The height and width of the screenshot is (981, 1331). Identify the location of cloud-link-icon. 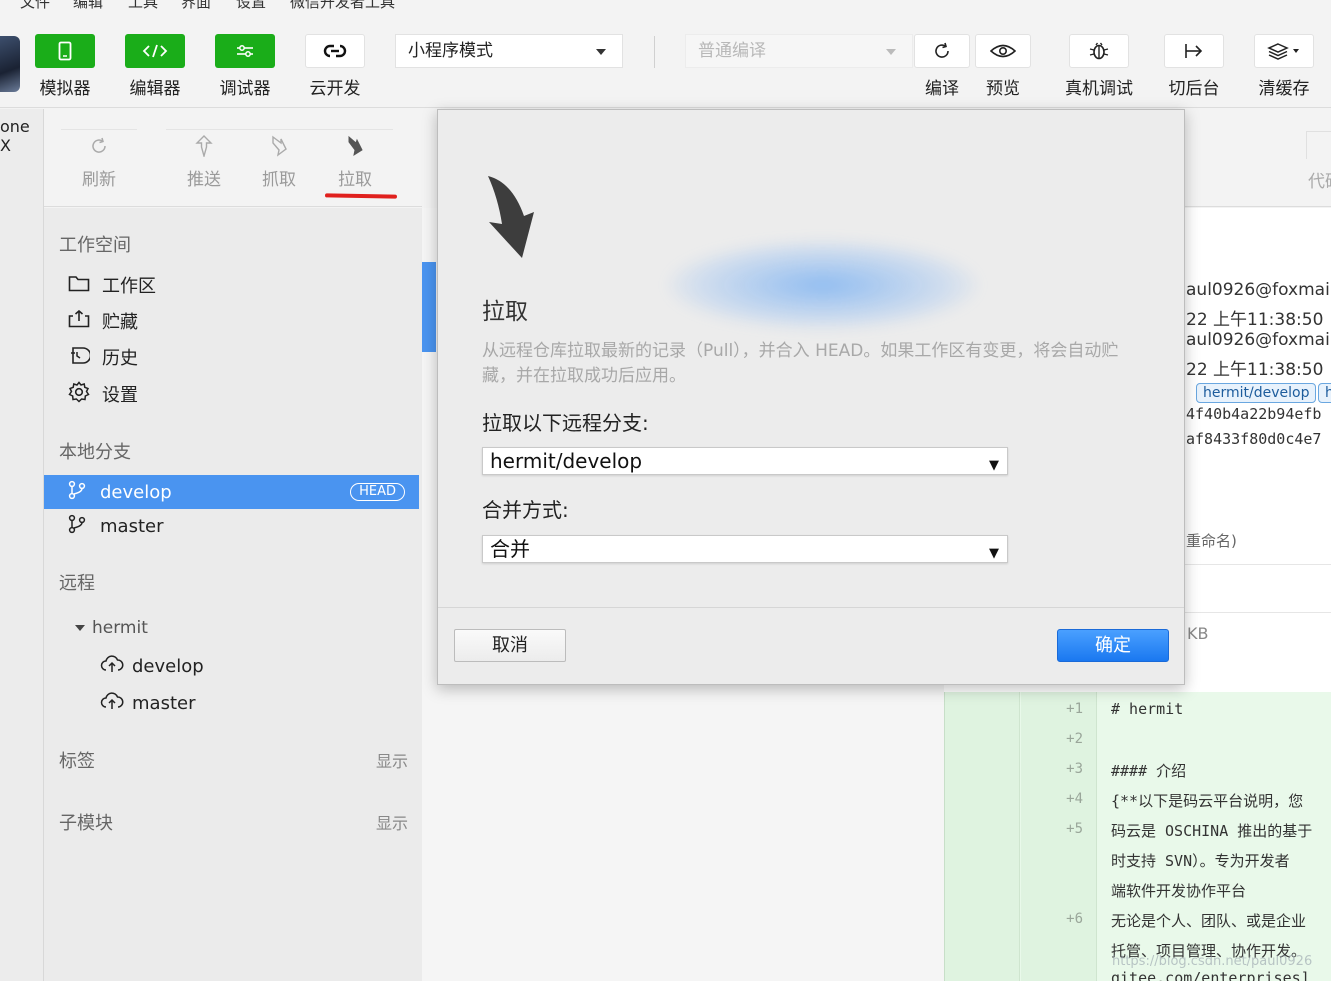
(335, 51).